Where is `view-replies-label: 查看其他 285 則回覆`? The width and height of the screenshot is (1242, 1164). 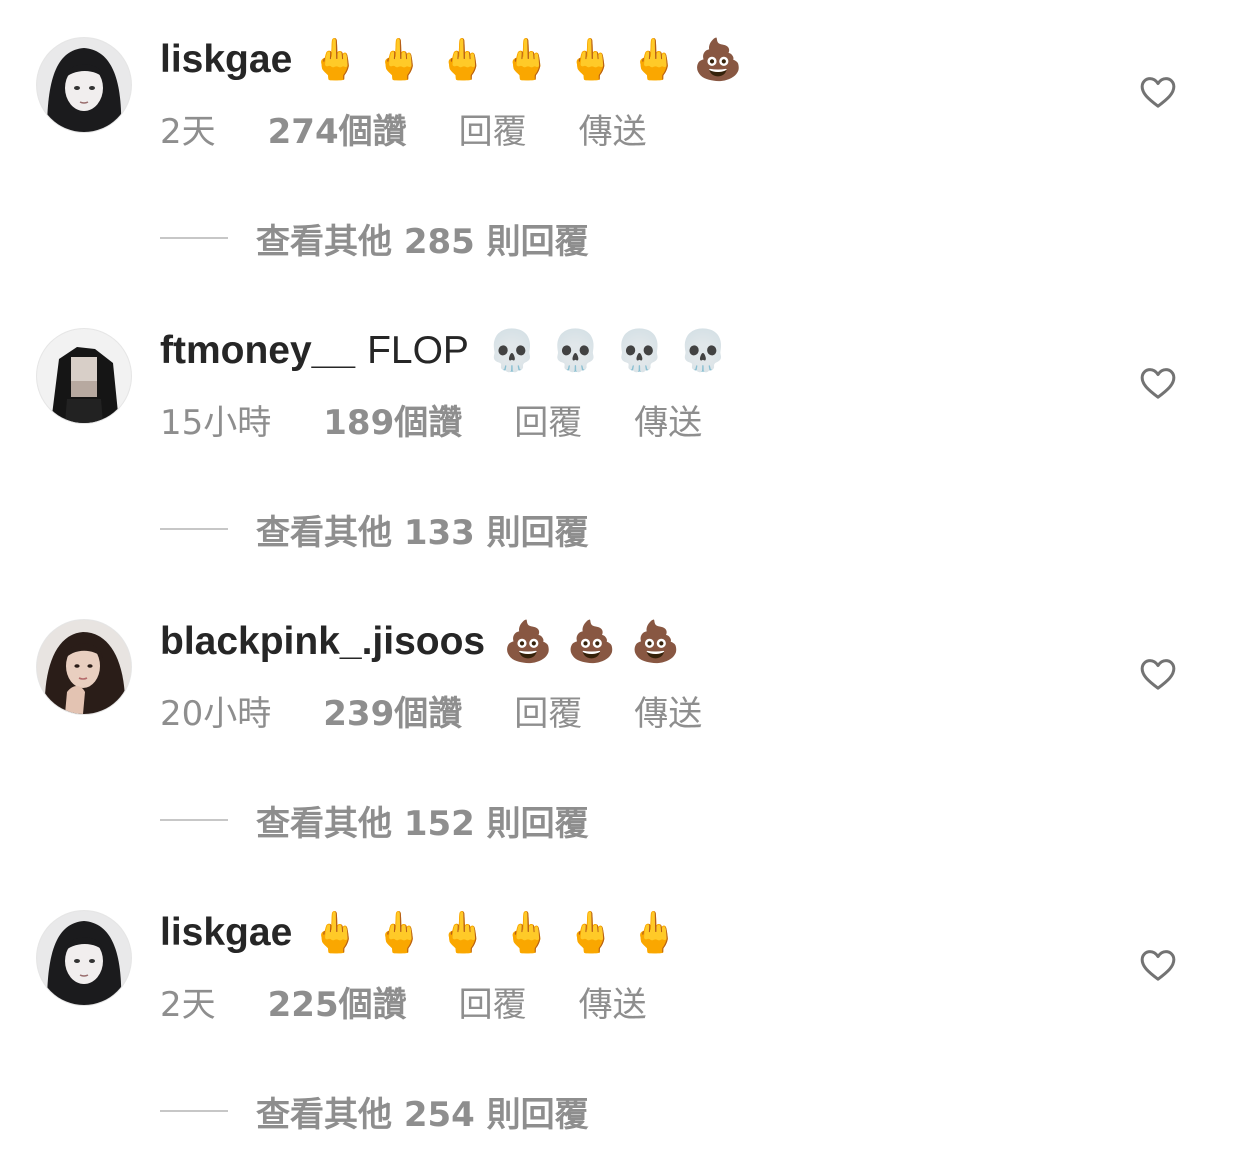
view-replies-label: 查看其他 285 則回覆 is located at coordinates (422, 241).